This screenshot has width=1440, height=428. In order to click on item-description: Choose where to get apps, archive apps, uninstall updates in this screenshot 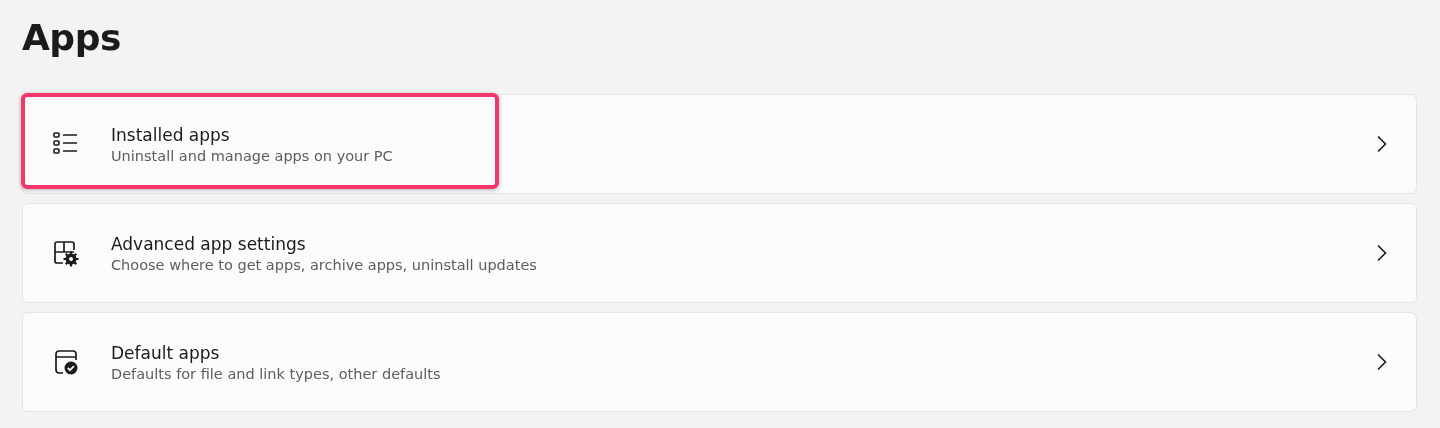, I will do `click(324, 264)`.